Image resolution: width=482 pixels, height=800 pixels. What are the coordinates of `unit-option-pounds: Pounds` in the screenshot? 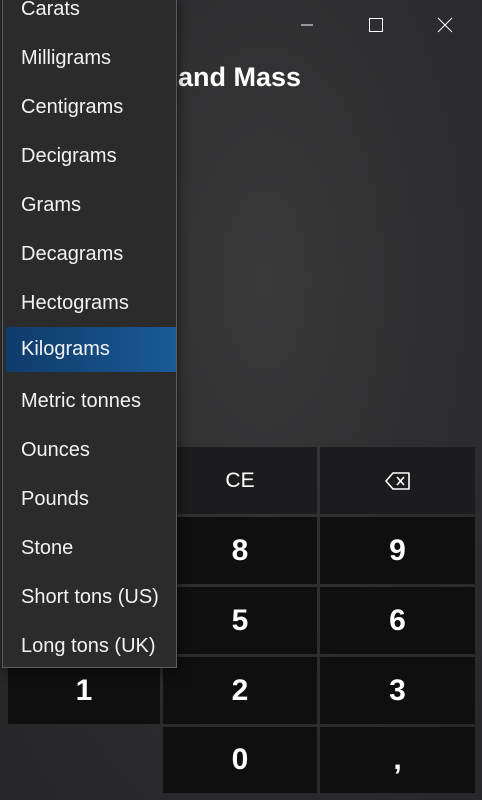 It's located at (89, 499).